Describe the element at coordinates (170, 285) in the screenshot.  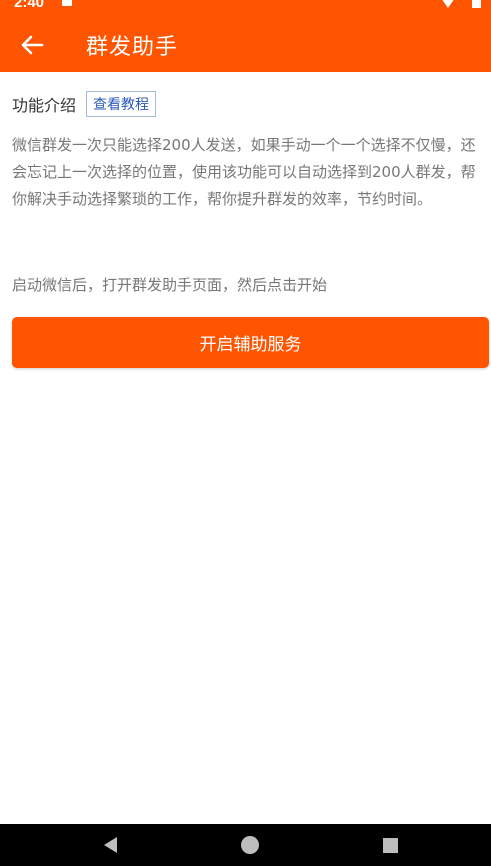
I see `usage-hint: 启动微信后，打开群发助手页面，然后点击开始` at that location.